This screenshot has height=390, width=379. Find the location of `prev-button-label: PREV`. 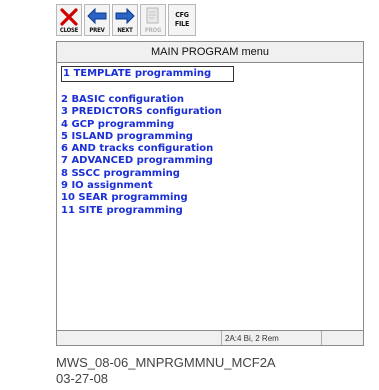

prev-button-label: PREV is located at coordinates (97, 30).